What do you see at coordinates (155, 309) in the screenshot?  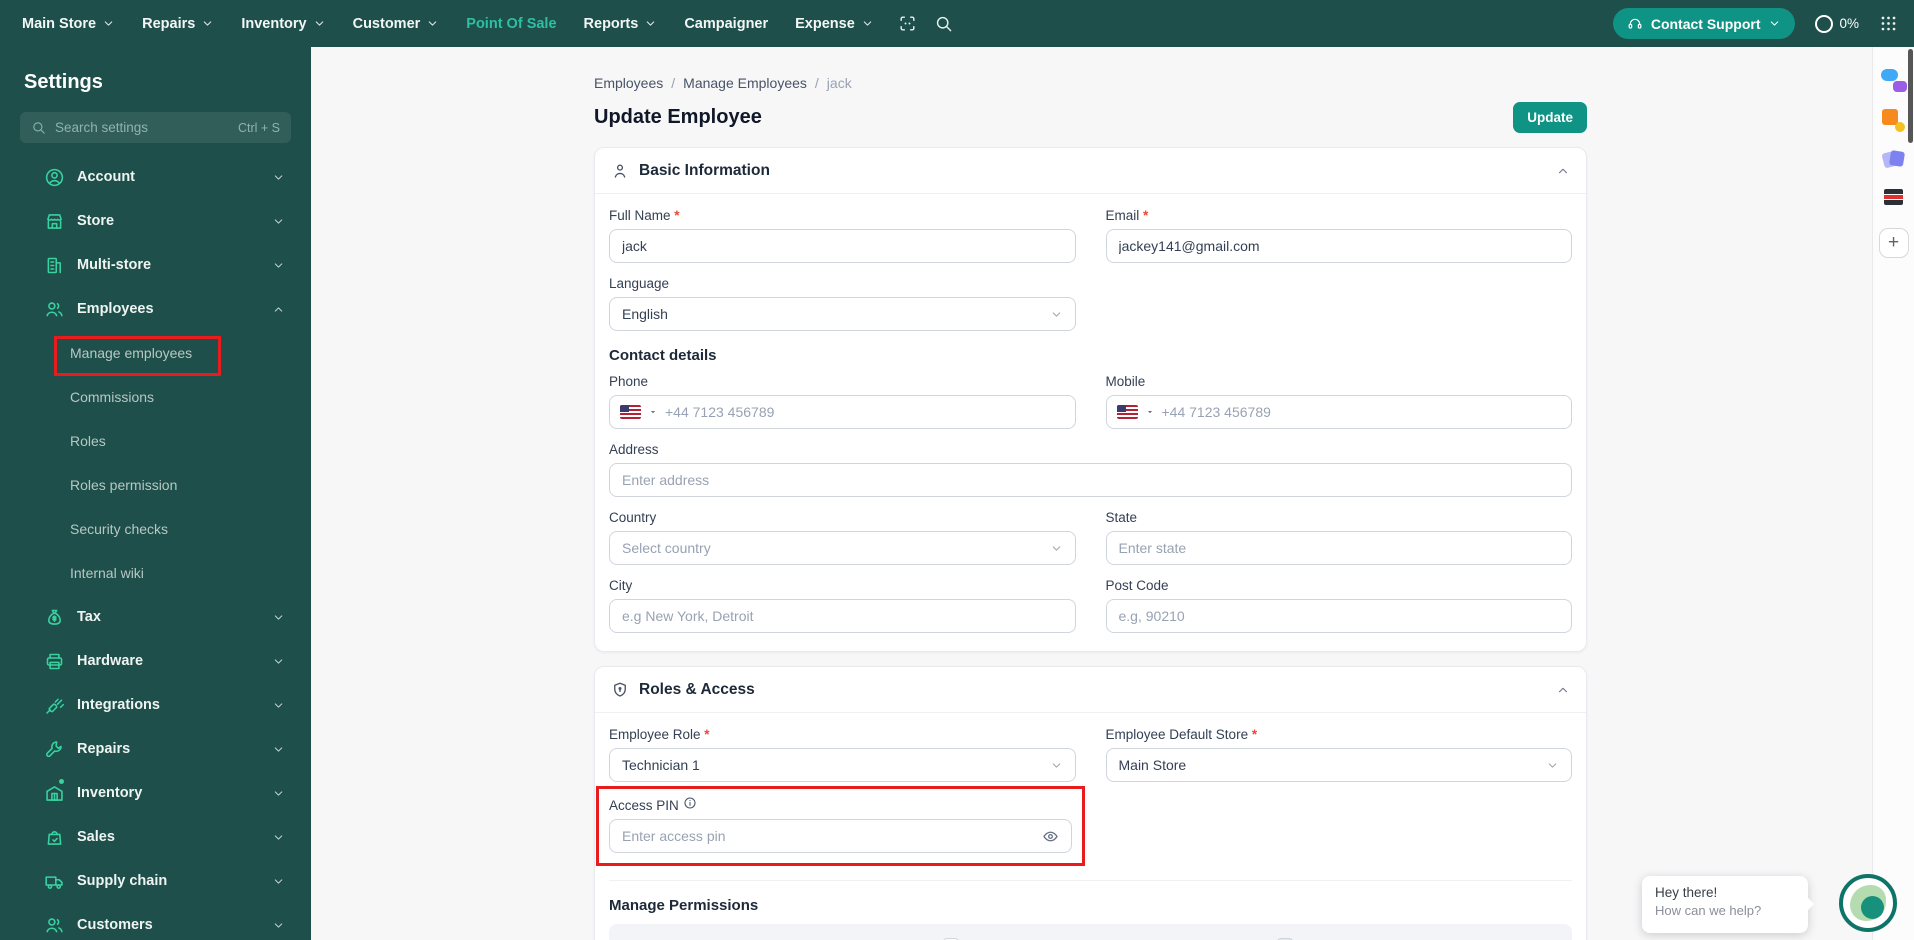 I see `sidebar-item-employees: Employees` at bounding box center [155, 309].